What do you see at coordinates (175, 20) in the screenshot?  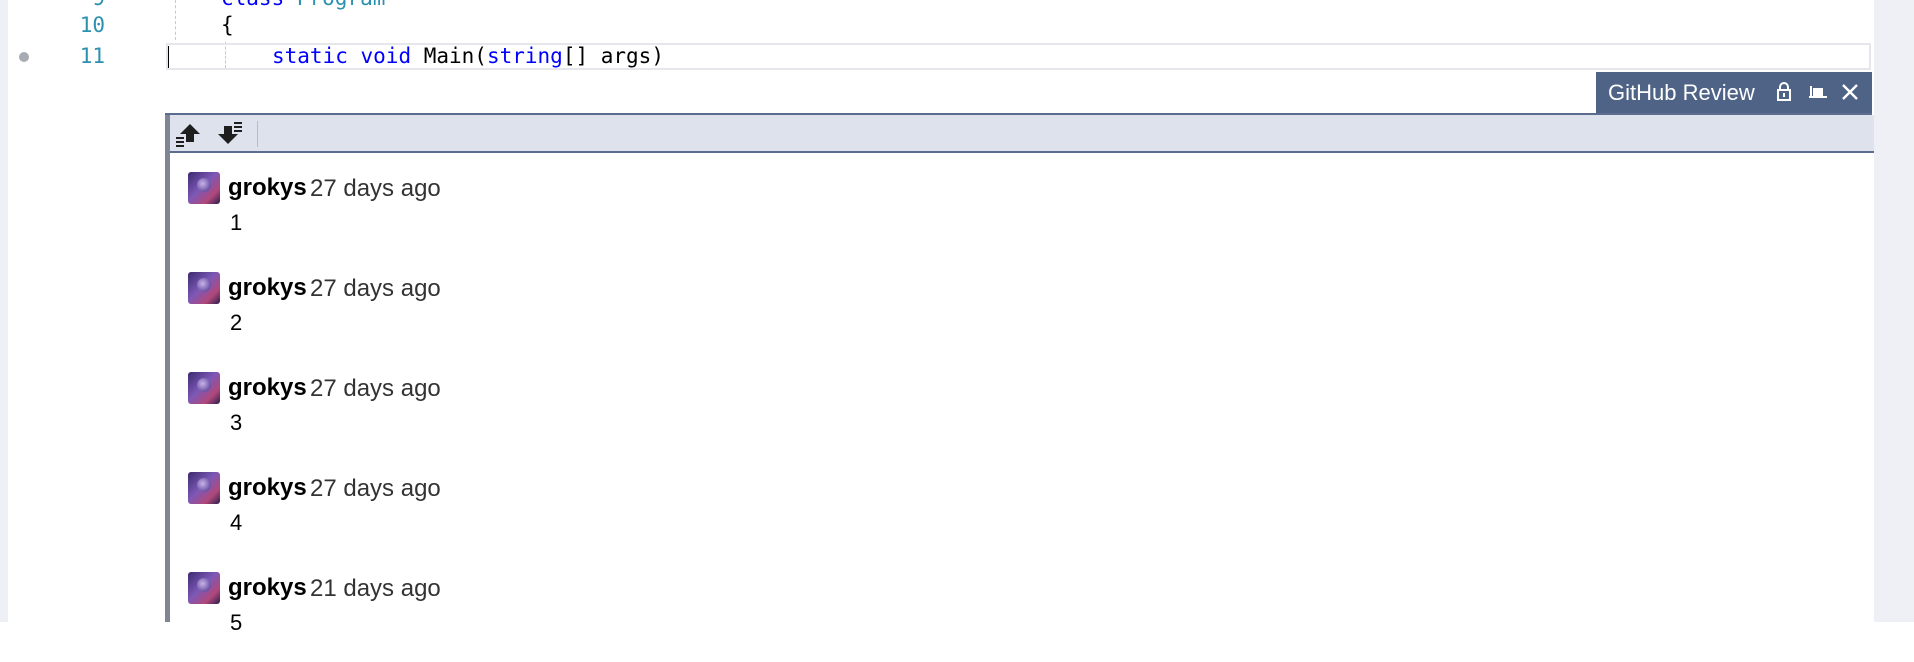 I see `indent-guide` at bounding box center [175, 20].